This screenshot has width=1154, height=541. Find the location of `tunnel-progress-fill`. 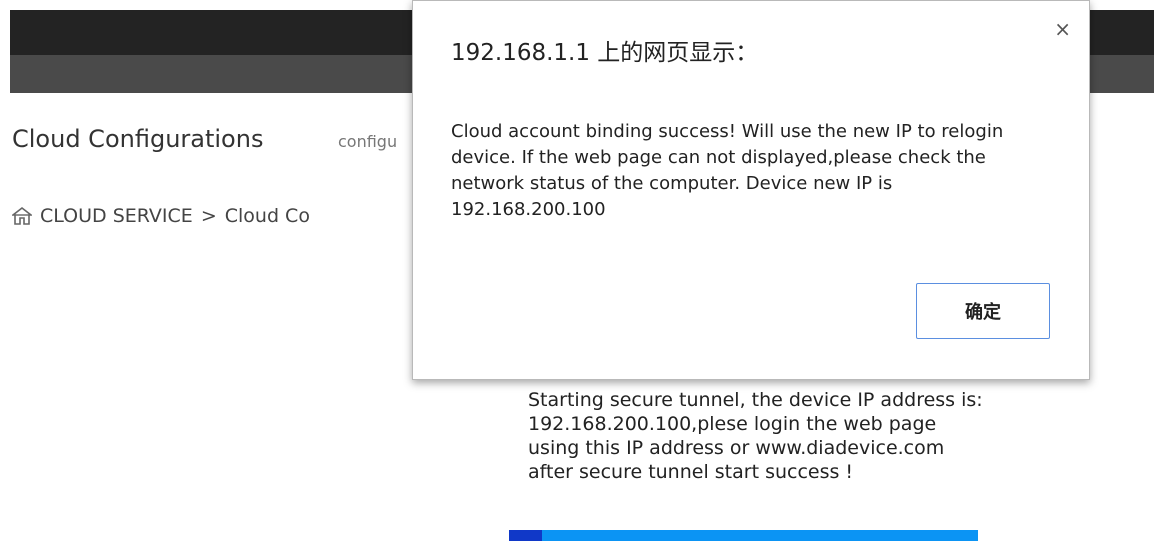

tunnel-progress-fill is located at coordinates (525, 535).